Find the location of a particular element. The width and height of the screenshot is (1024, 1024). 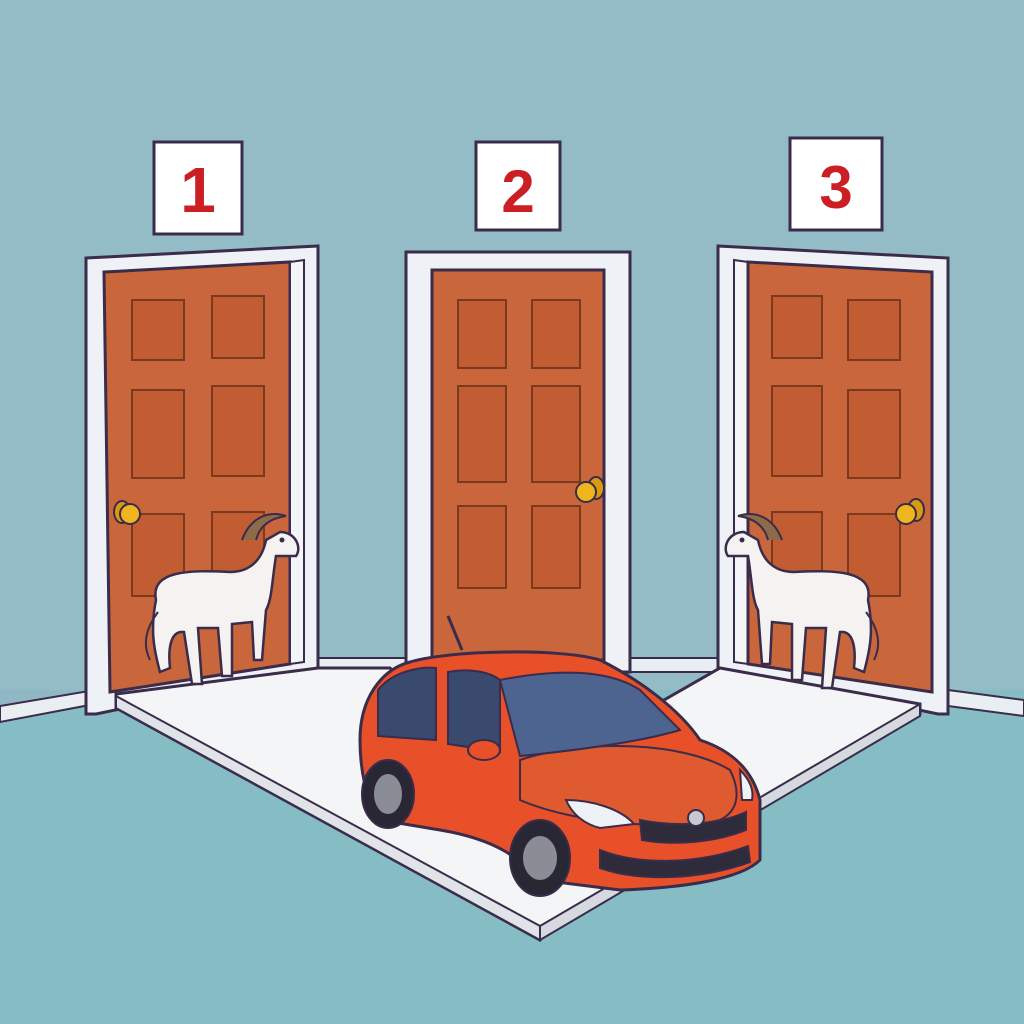

sign-1-number: 1 is located at coordinates (198, 190).